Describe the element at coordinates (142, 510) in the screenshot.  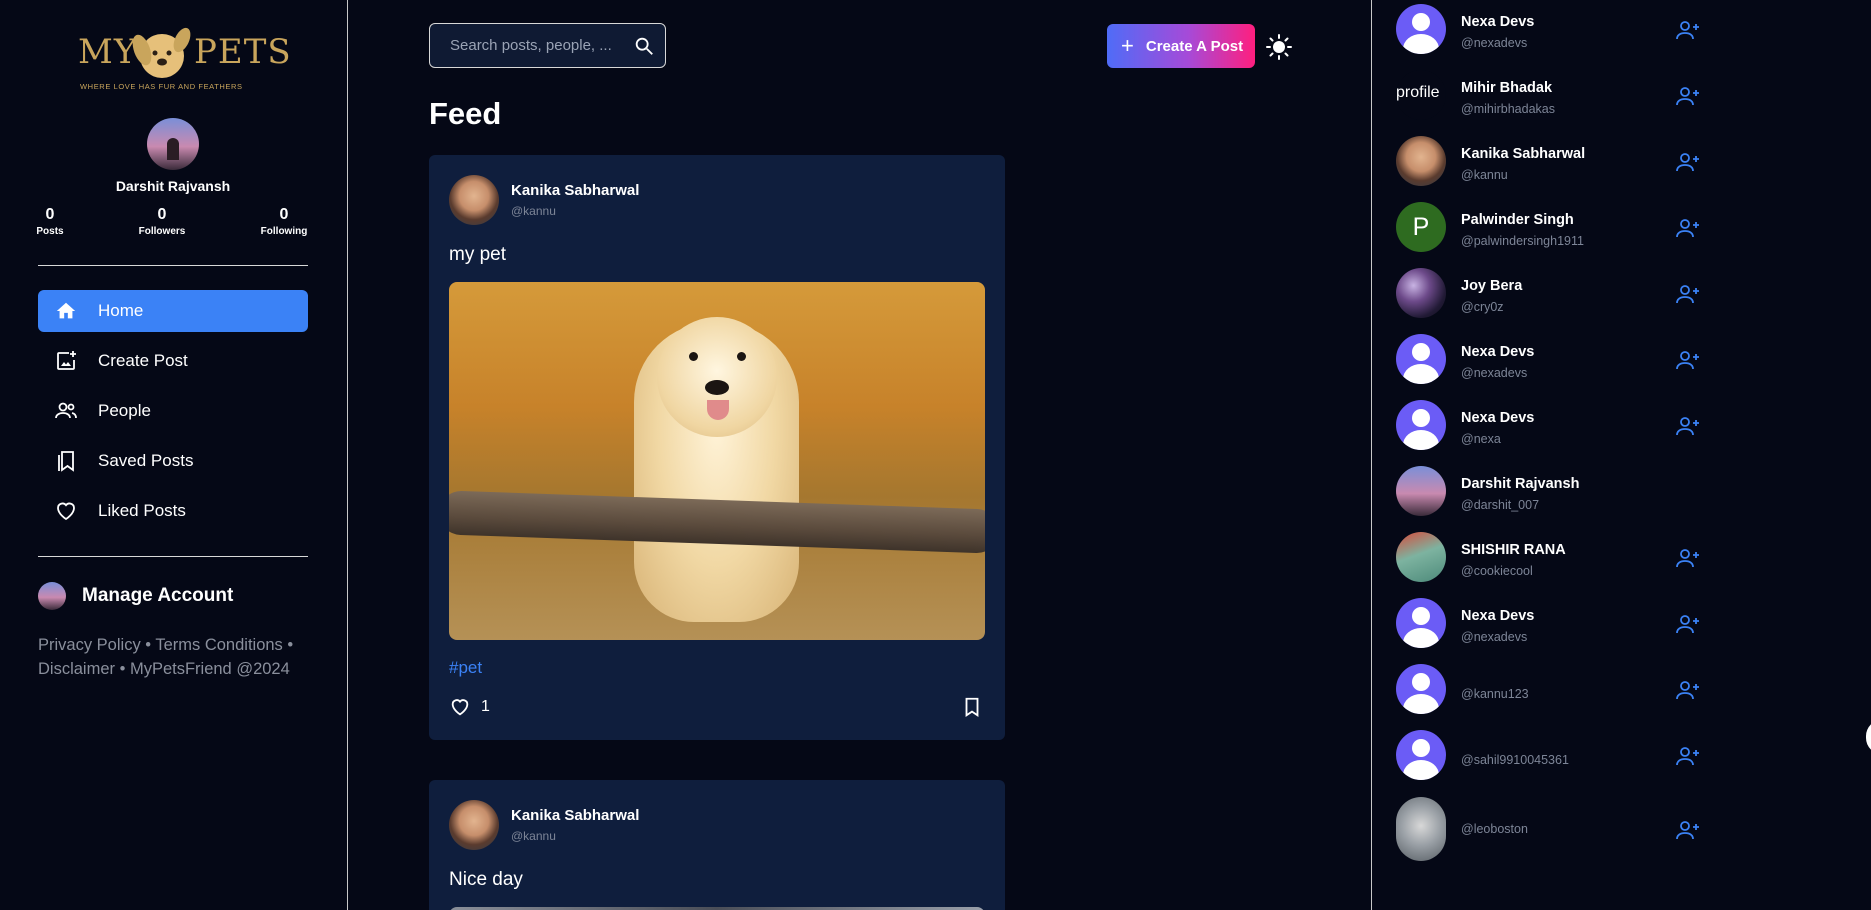
I see `nav-label: Liked Posts` at that location.